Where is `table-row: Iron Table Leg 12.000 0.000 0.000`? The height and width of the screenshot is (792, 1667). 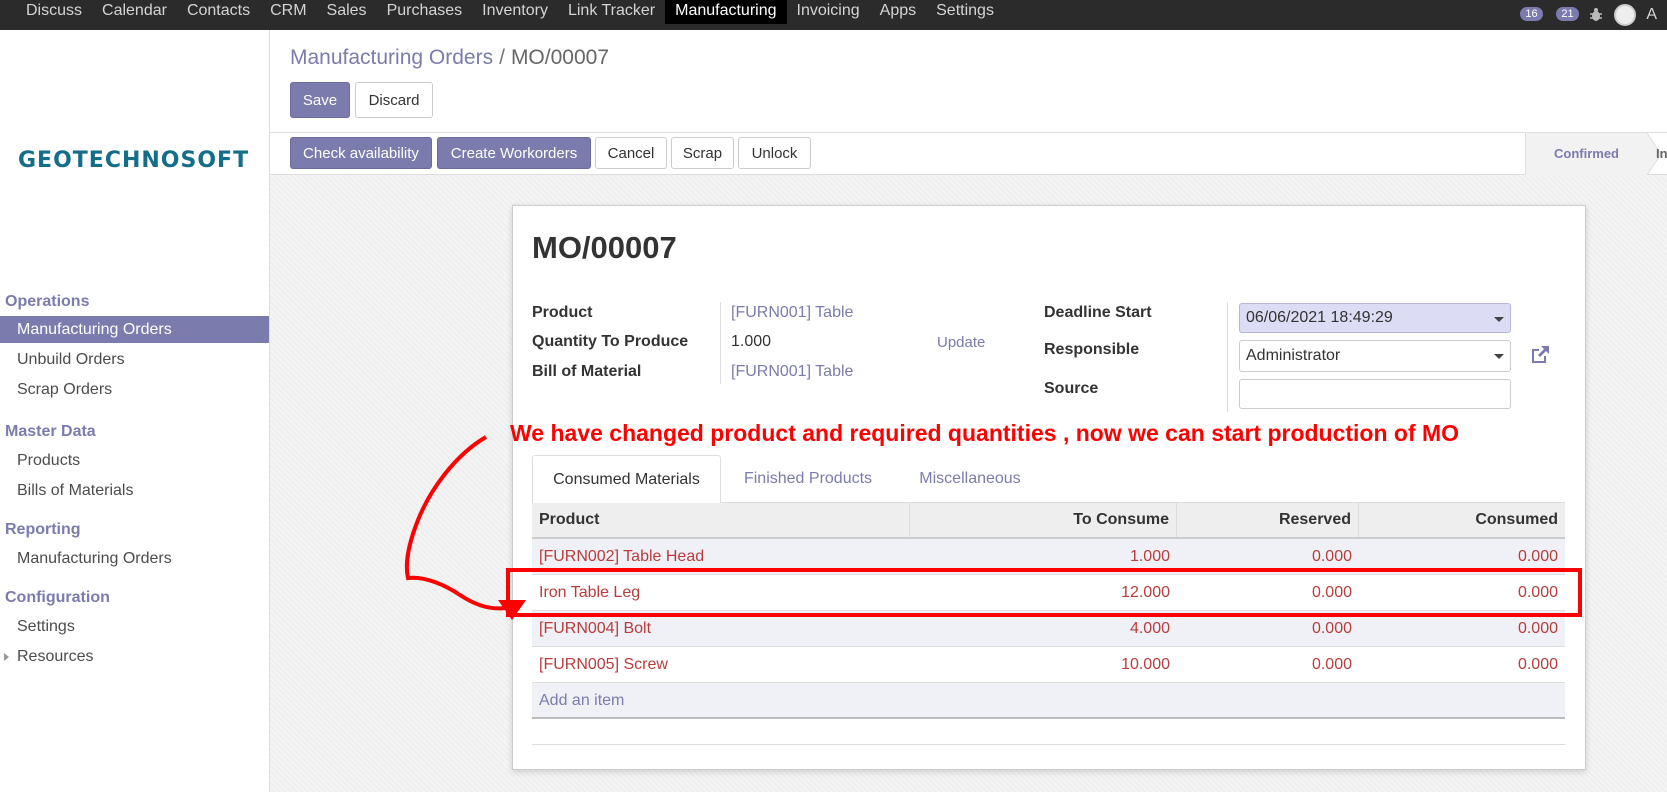 table-row: Iron Table Leg 12.000 0.000 0.000 is located at coordinates (1048, 593).